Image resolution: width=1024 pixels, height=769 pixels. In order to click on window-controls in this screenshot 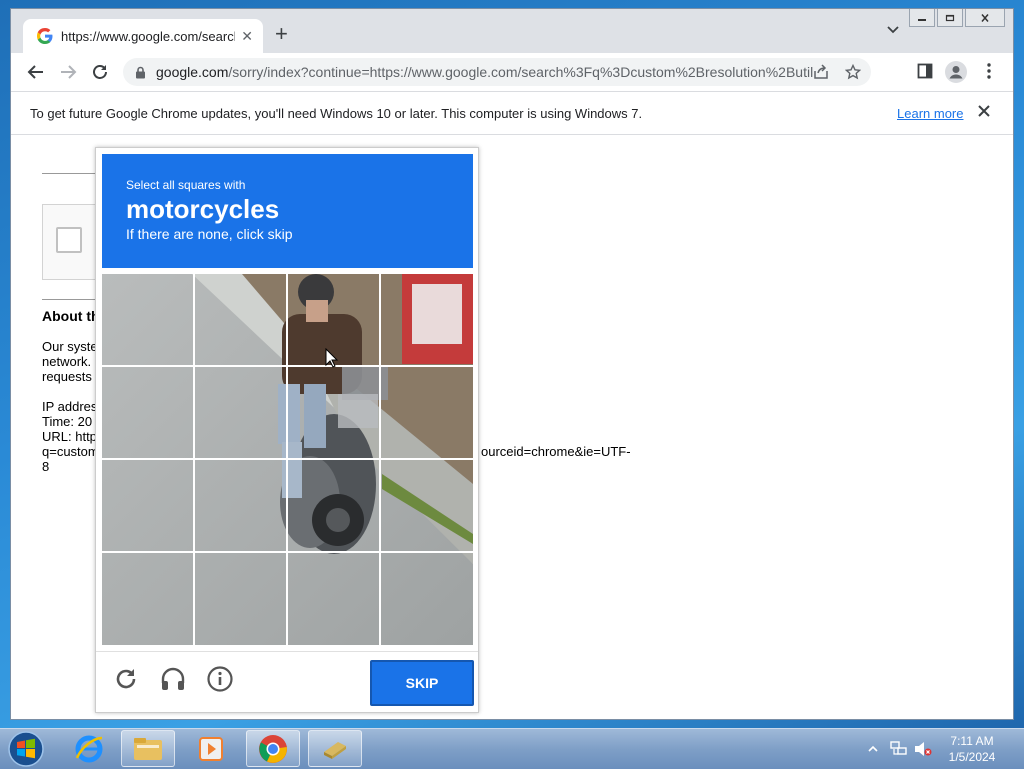, I will do `click(957, 18)`.